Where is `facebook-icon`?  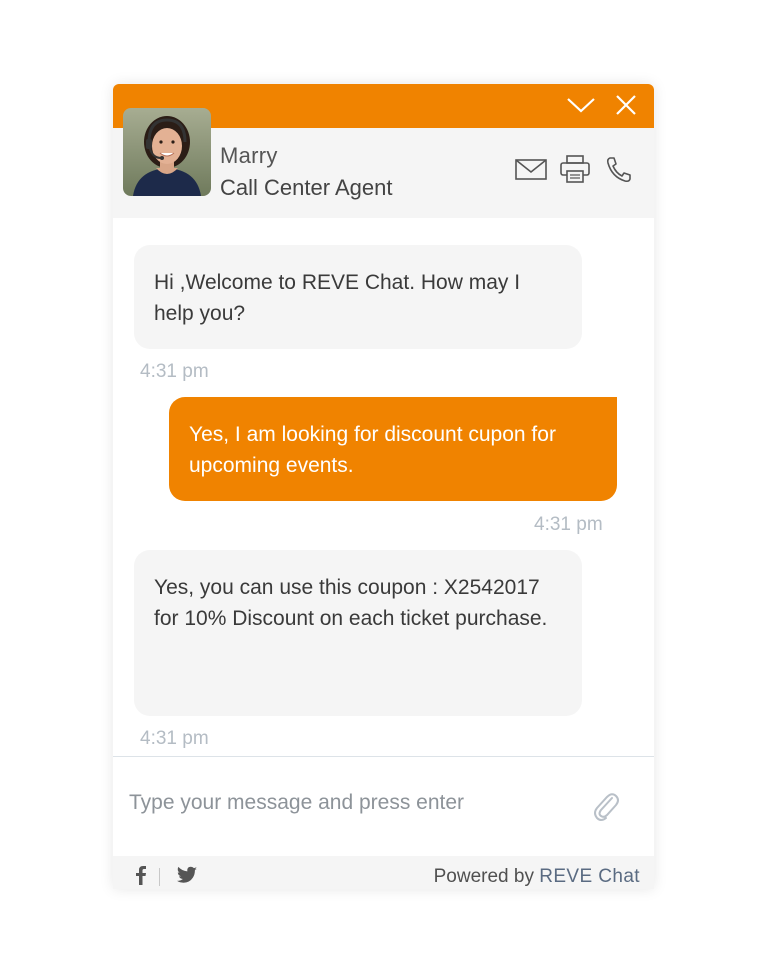 facebook-icon is located at coordinates (141, 875).